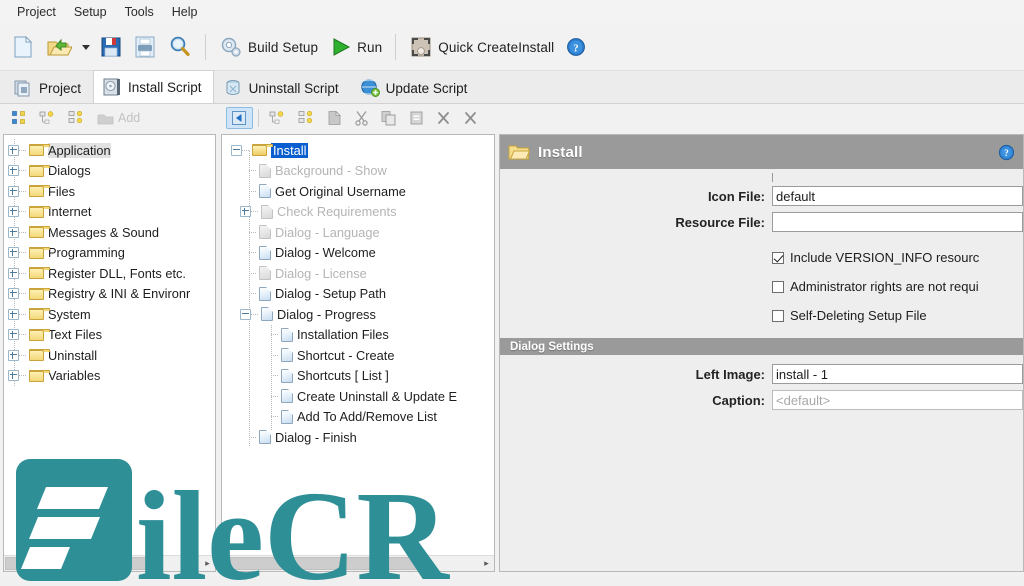 The width and height of the screenshot is (1024, 586). What do you see at coordinates (358, 376) in the screenshot?
I see `script-tree-item: Shortcuts [ List ]` at bounding box center [358, 376].